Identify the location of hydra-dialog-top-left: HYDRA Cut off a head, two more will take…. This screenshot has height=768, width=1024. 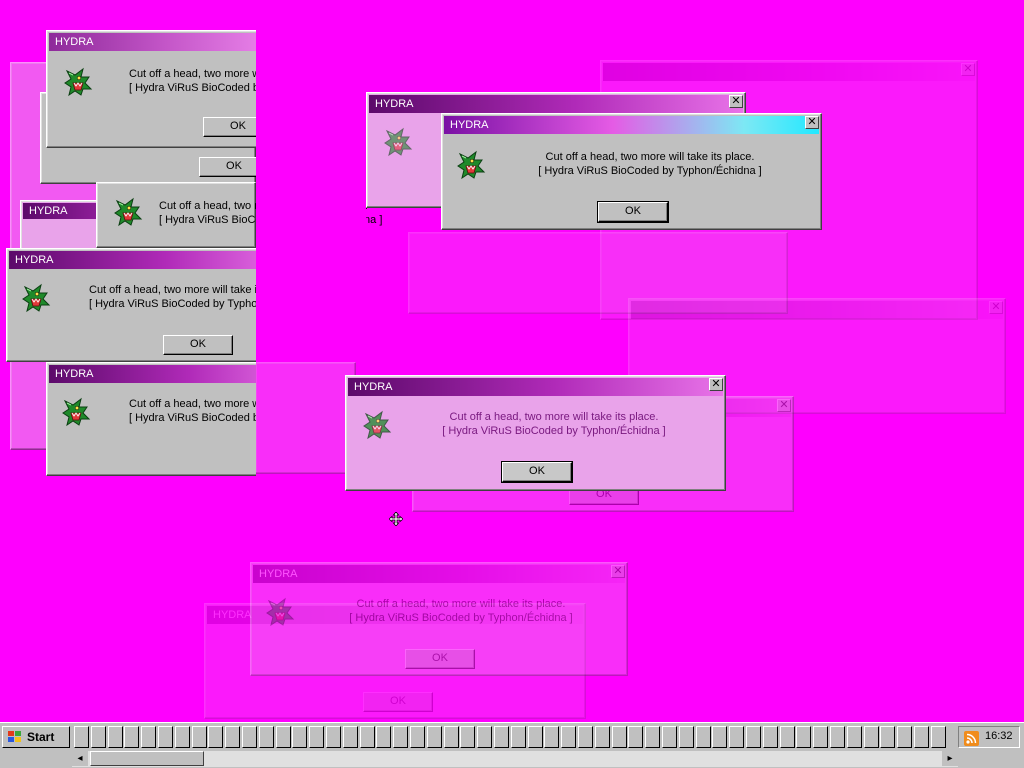
(199, 89).